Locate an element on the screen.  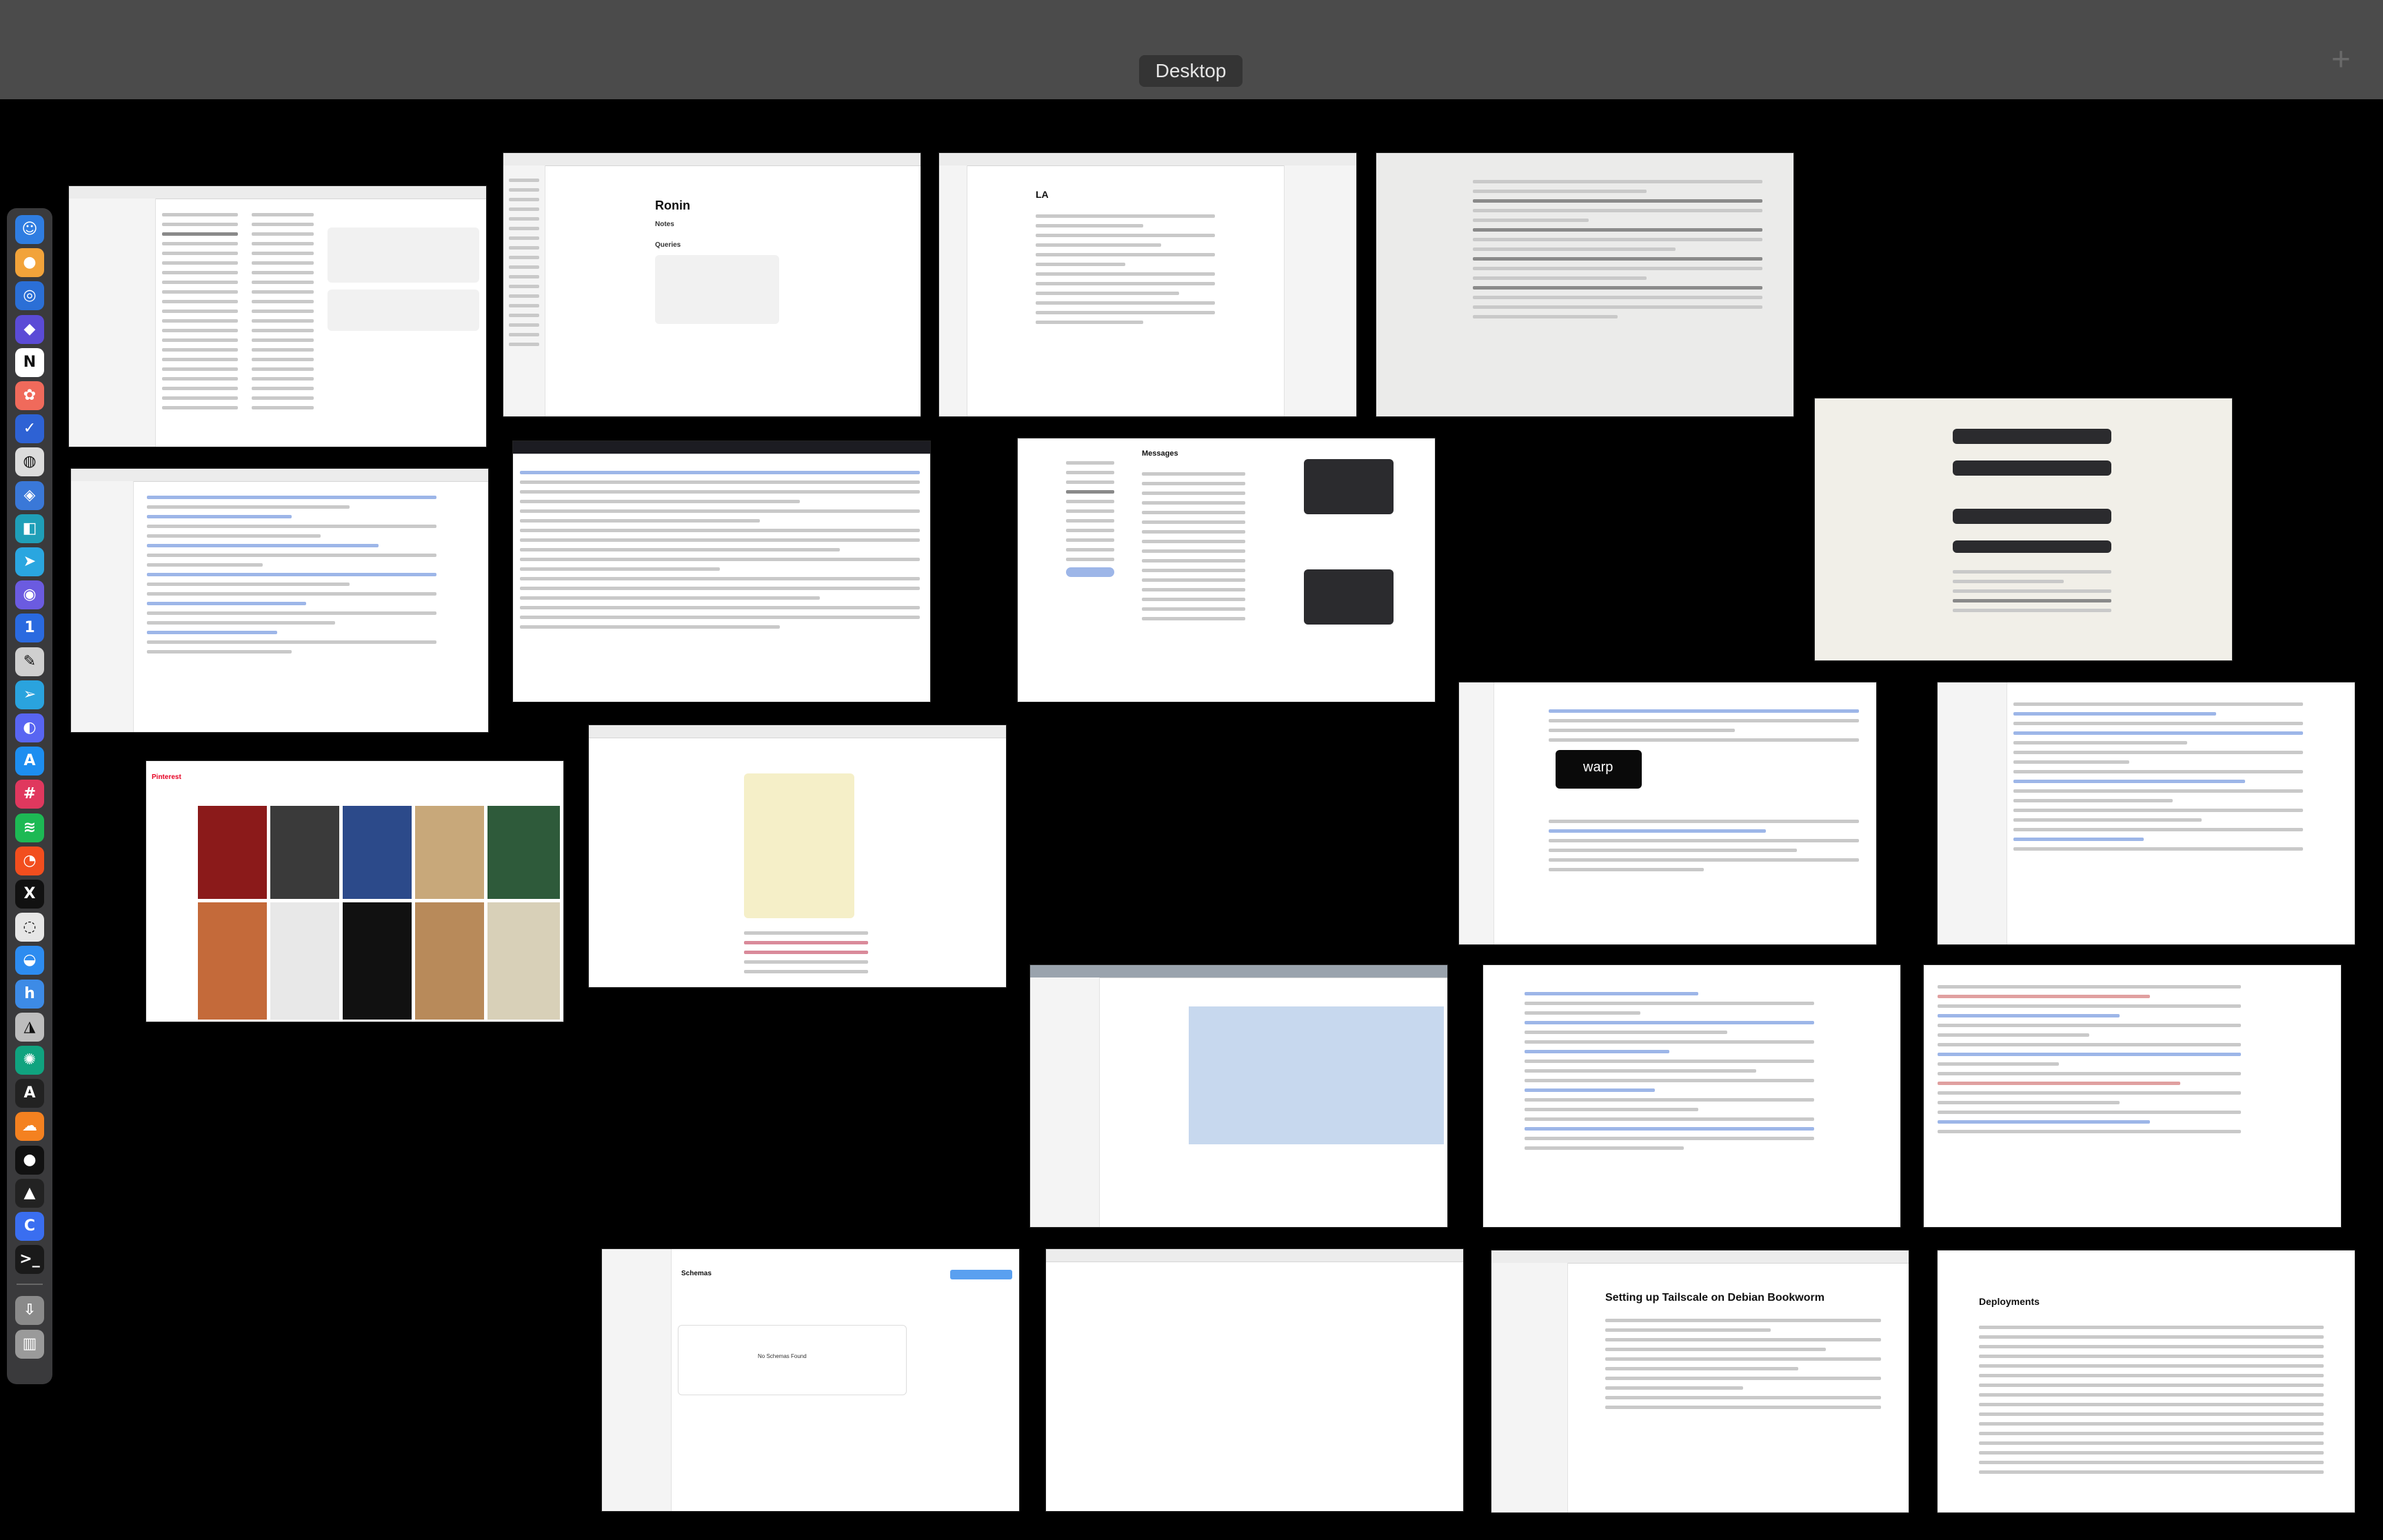
media-preview is located at coordinates (1349, 487).